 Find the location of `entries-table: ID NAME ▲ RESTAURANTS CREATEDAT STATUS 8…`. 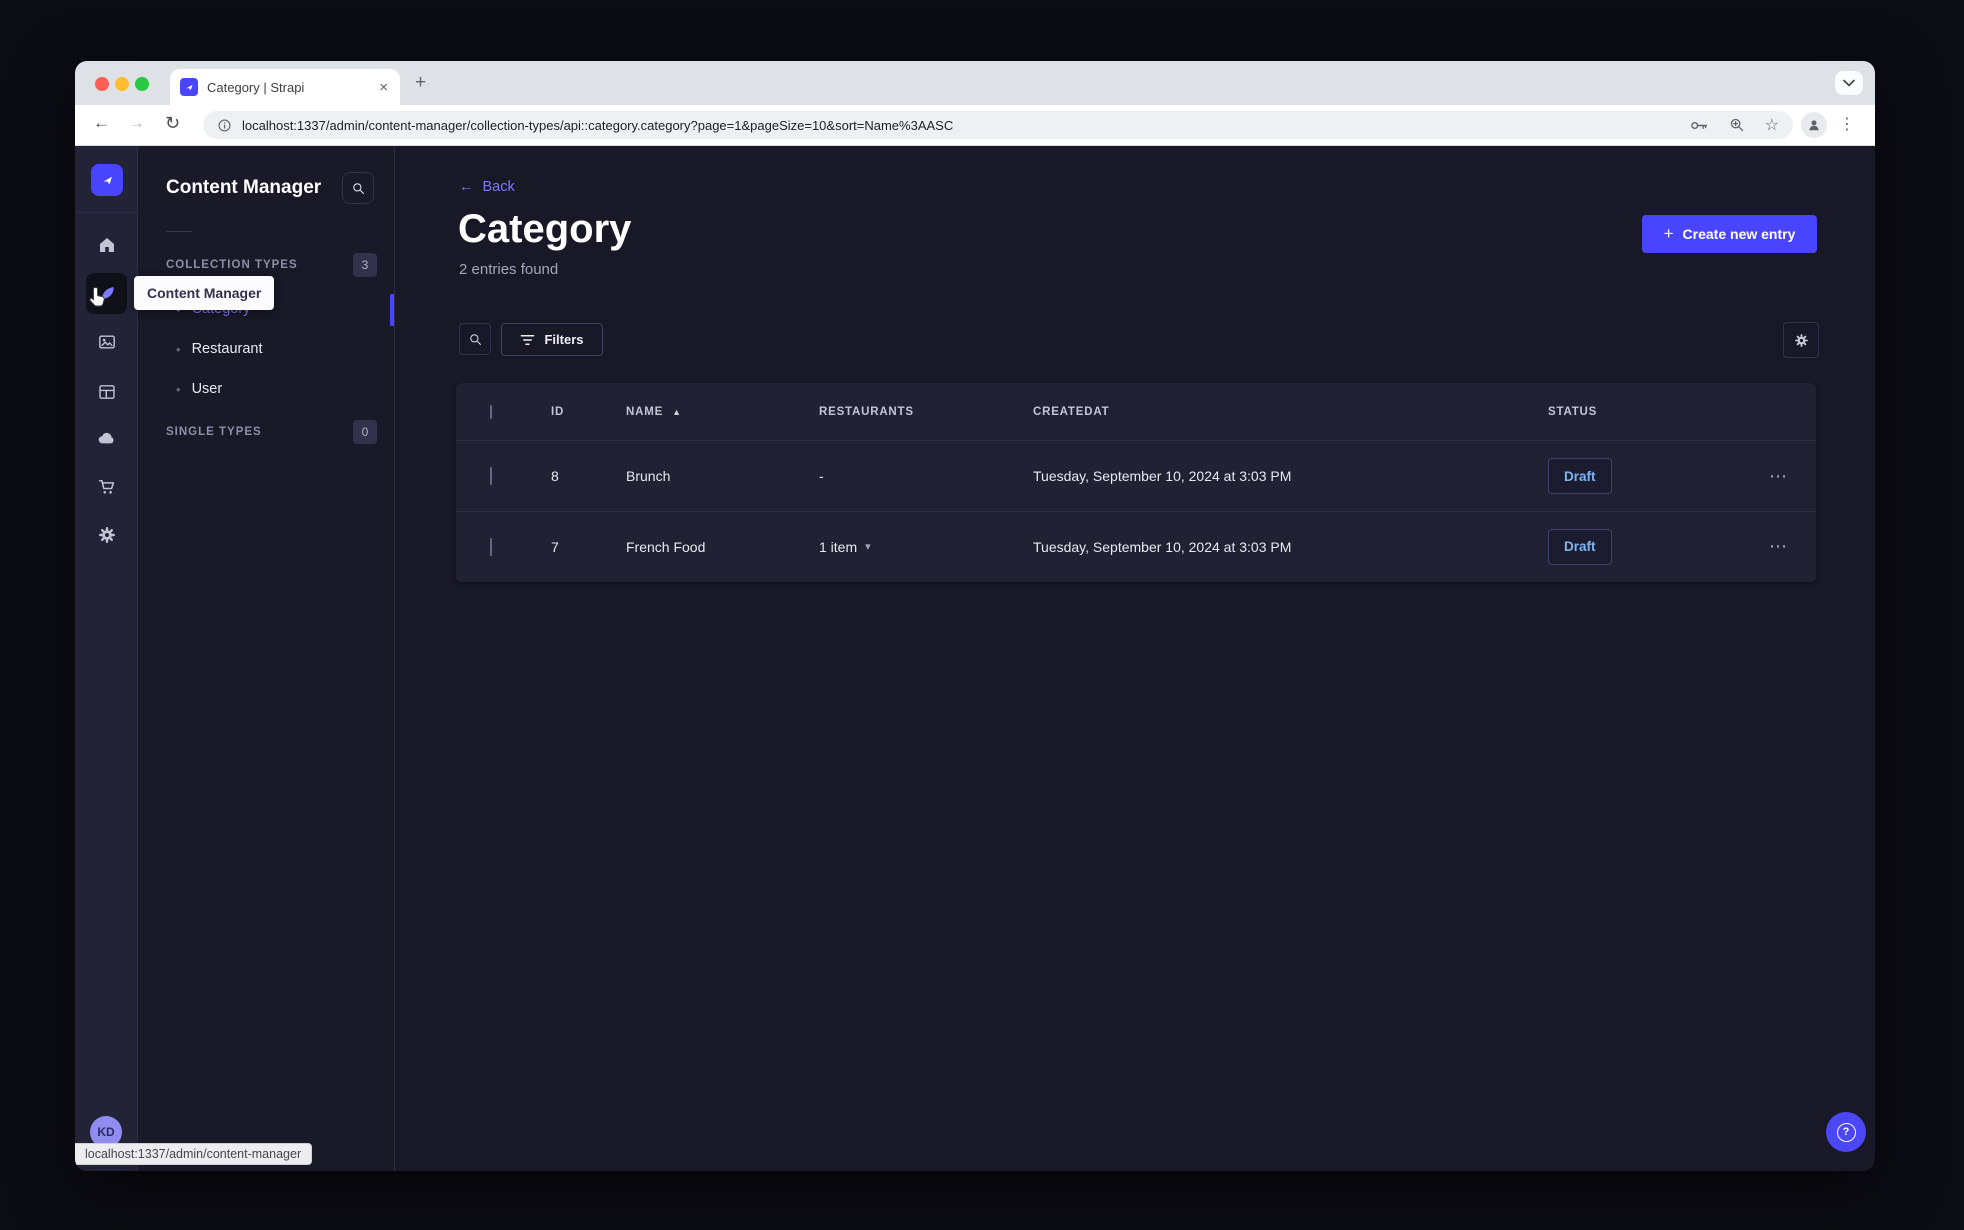

entries-table: ID NAME ▲ RESTAURANTS CREATEDAT STATUS 8… is located at coordinates (1136, 482).